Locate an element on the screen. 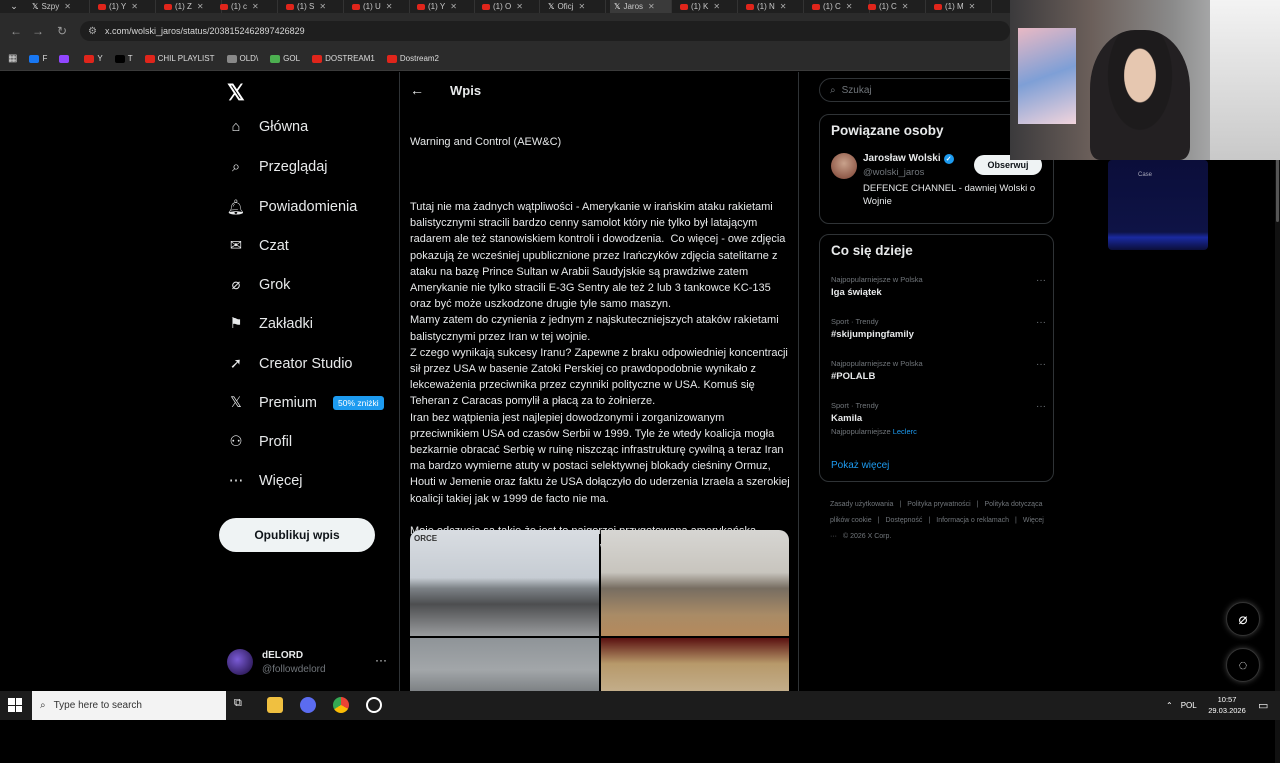 This screenshot has height=763, width=1280. browser-tab: (1) M ✕ is located at coordinates (961, 6).